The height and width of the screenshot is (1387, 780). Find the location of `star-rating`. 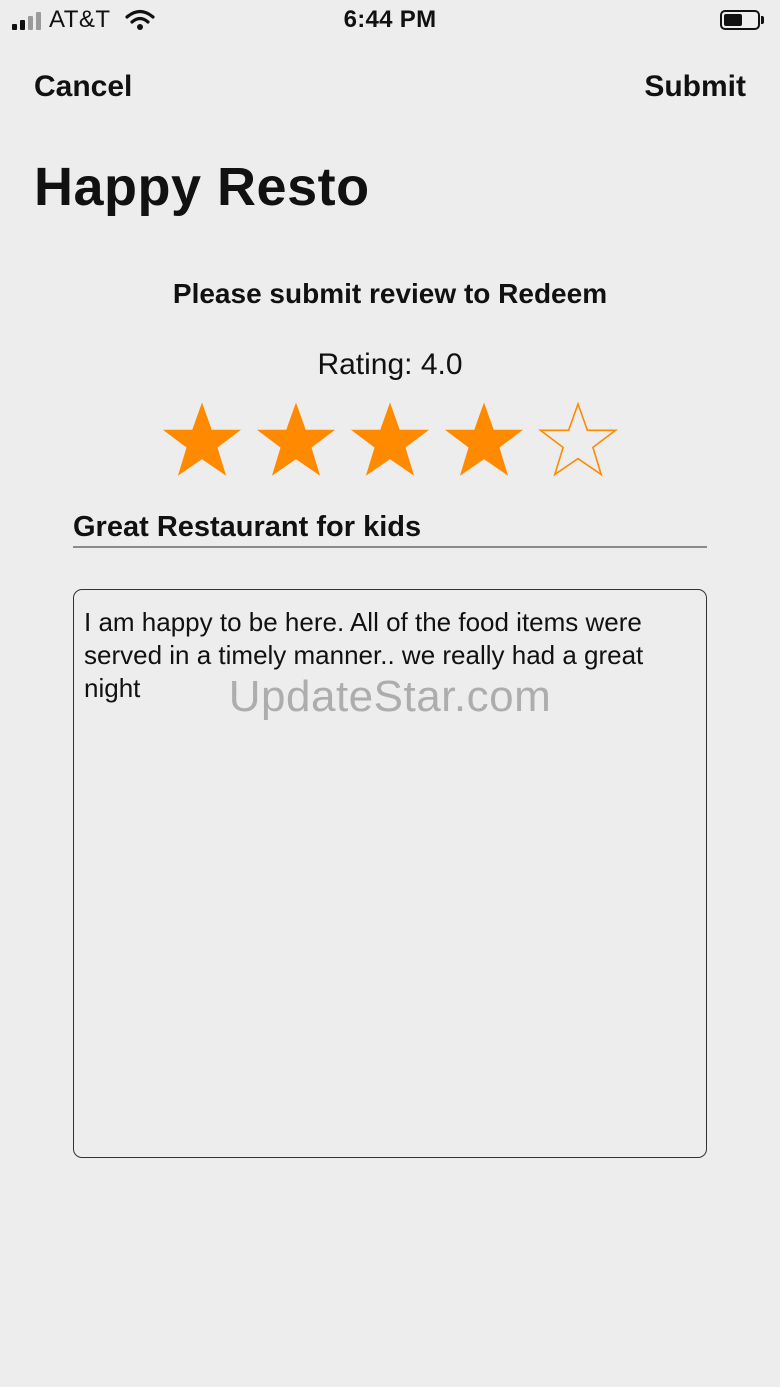

star-rating is located at coordinates (392, 442).